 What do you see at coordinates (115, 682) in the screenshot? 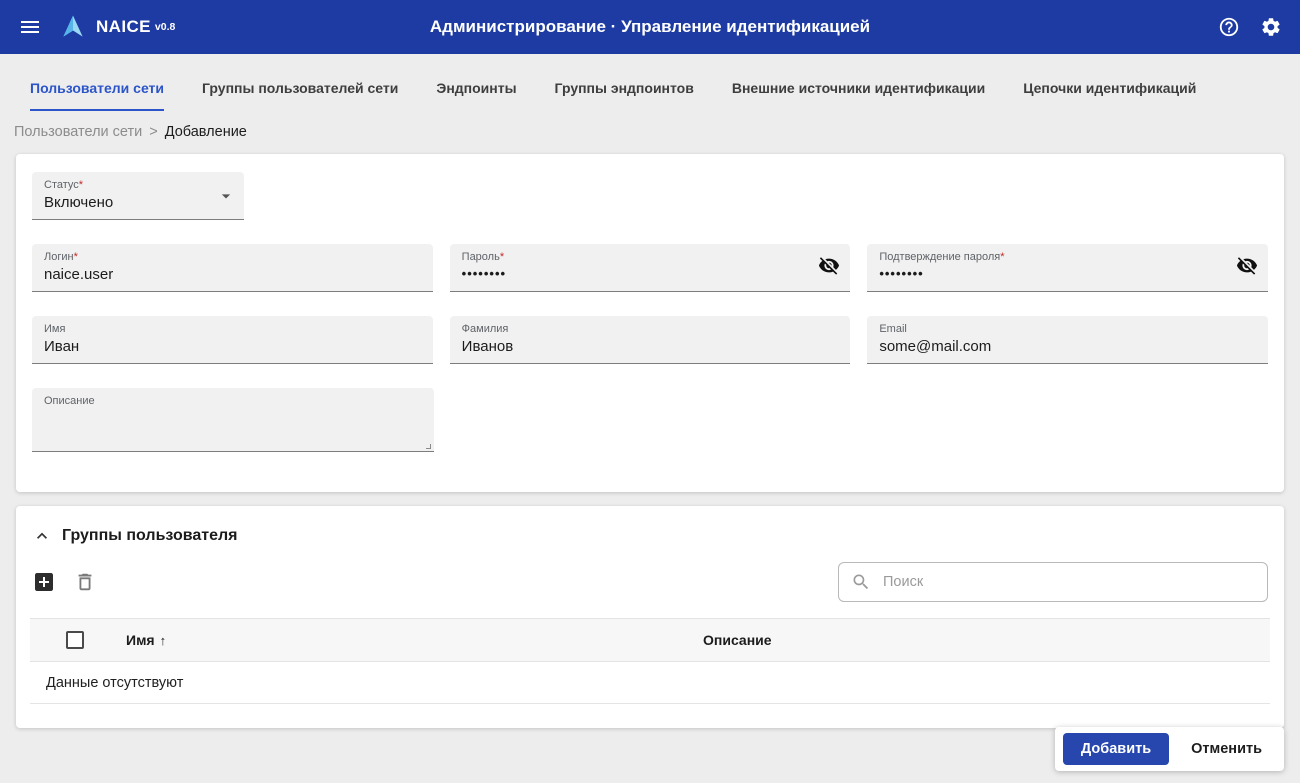
I see `empty-text: Данные отсутствуют` at bounding box center [115, 682].